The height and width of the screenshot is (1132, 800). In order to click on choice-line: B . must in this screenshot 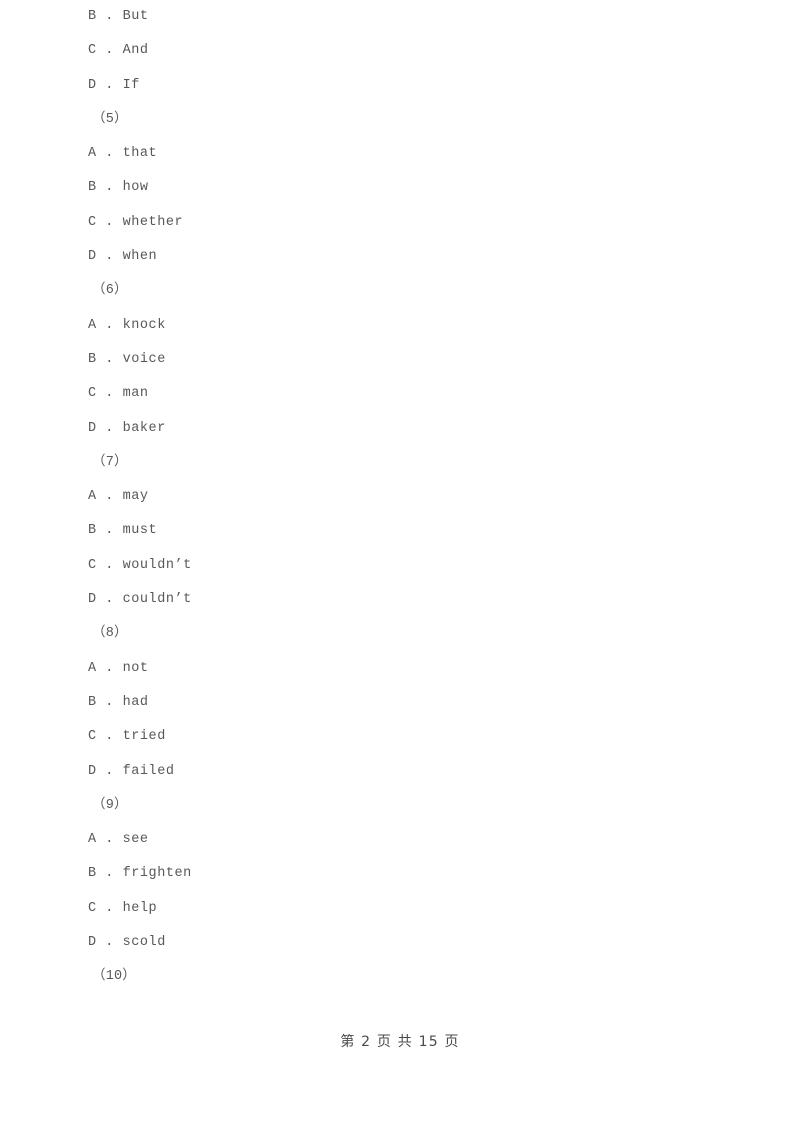, I will do `click(123, 531)`.